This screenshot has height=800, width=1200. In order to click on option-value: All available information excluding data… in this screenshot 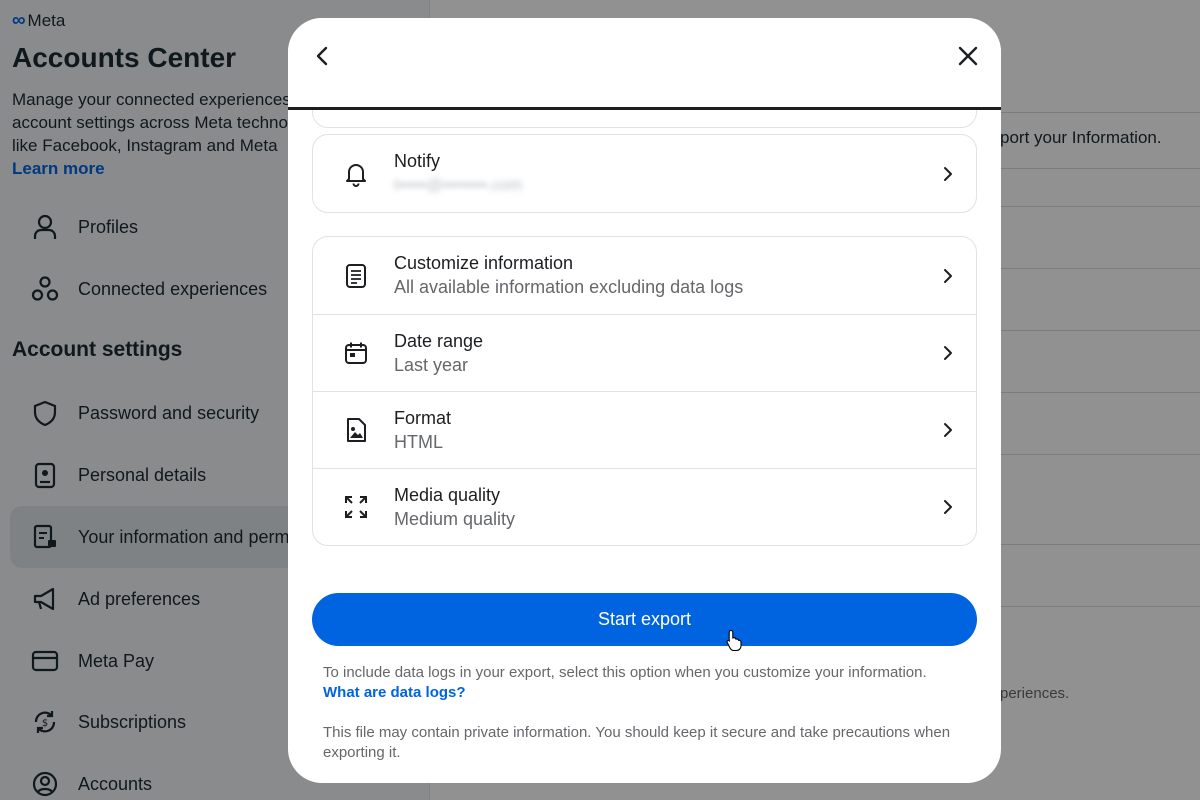, I will do `click(569, 287)`.